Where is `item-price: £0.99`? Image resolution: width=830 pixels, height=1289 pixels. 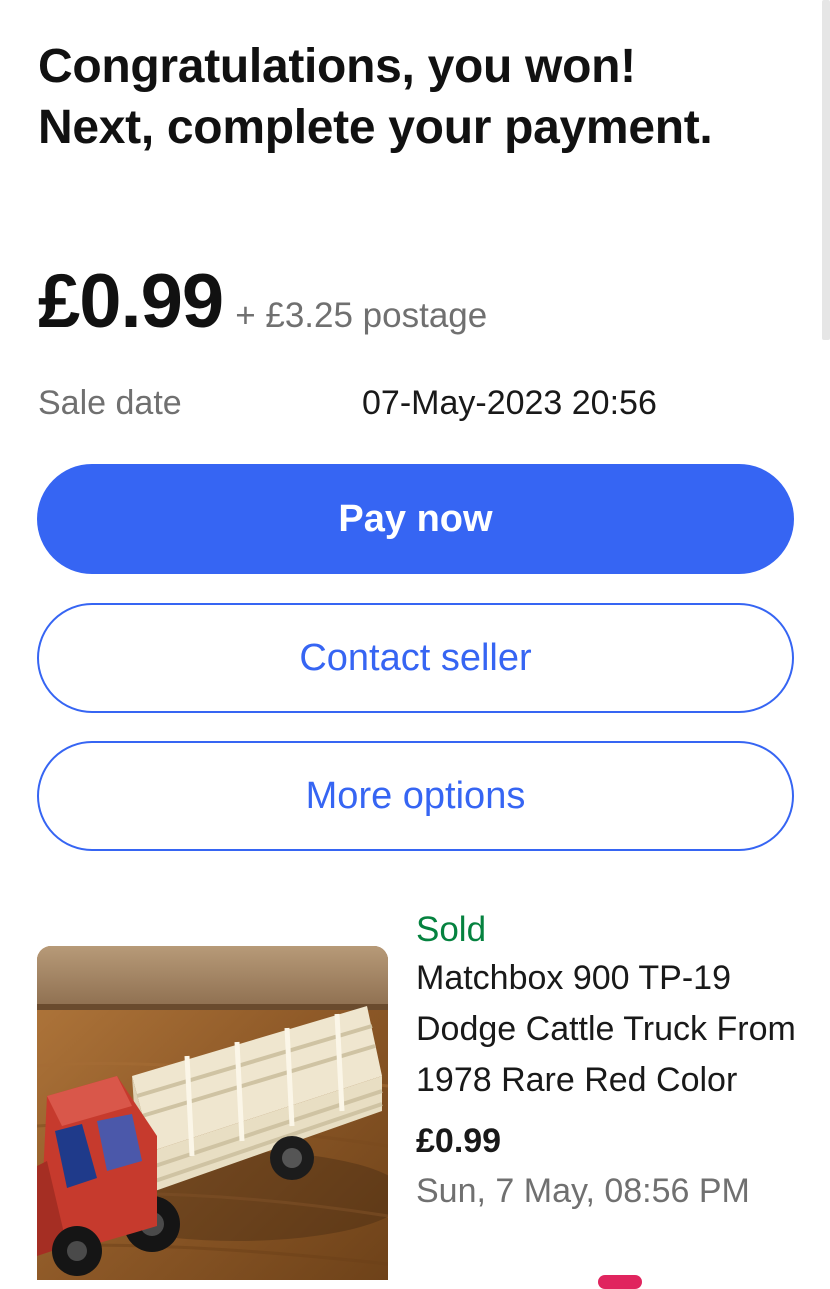 item-price: £0.99 is located at coordinates (459, 1141).